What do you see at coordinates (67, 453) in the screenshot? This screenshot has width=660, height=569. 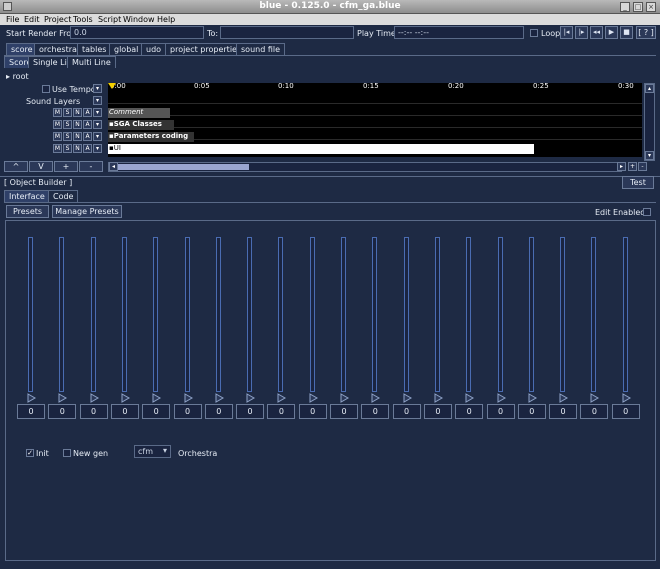 I see `new-gen-checkbox` at bounding box center [67, 453].